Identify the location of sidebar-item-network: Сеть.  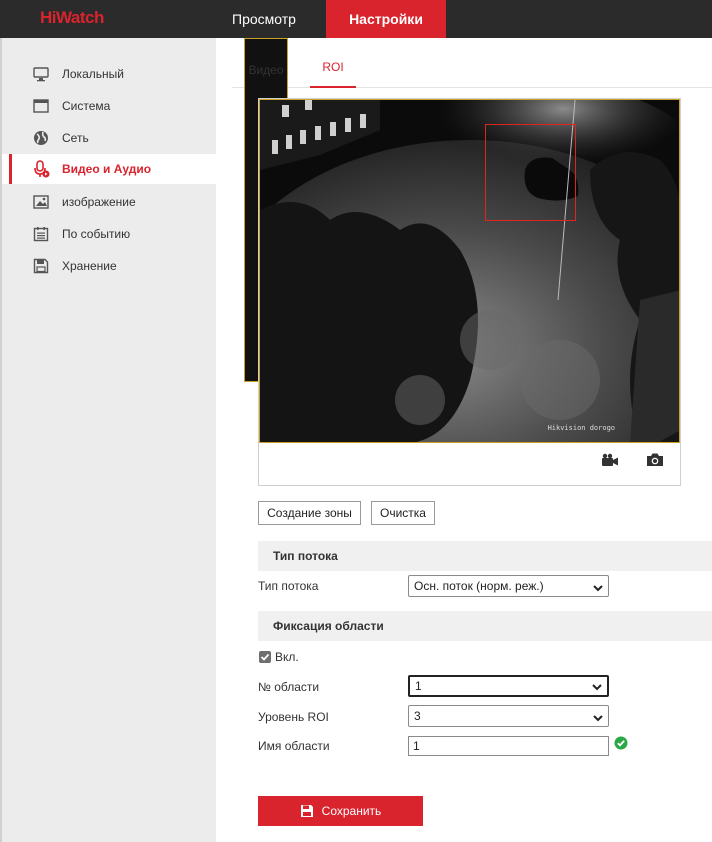
(109, 138).